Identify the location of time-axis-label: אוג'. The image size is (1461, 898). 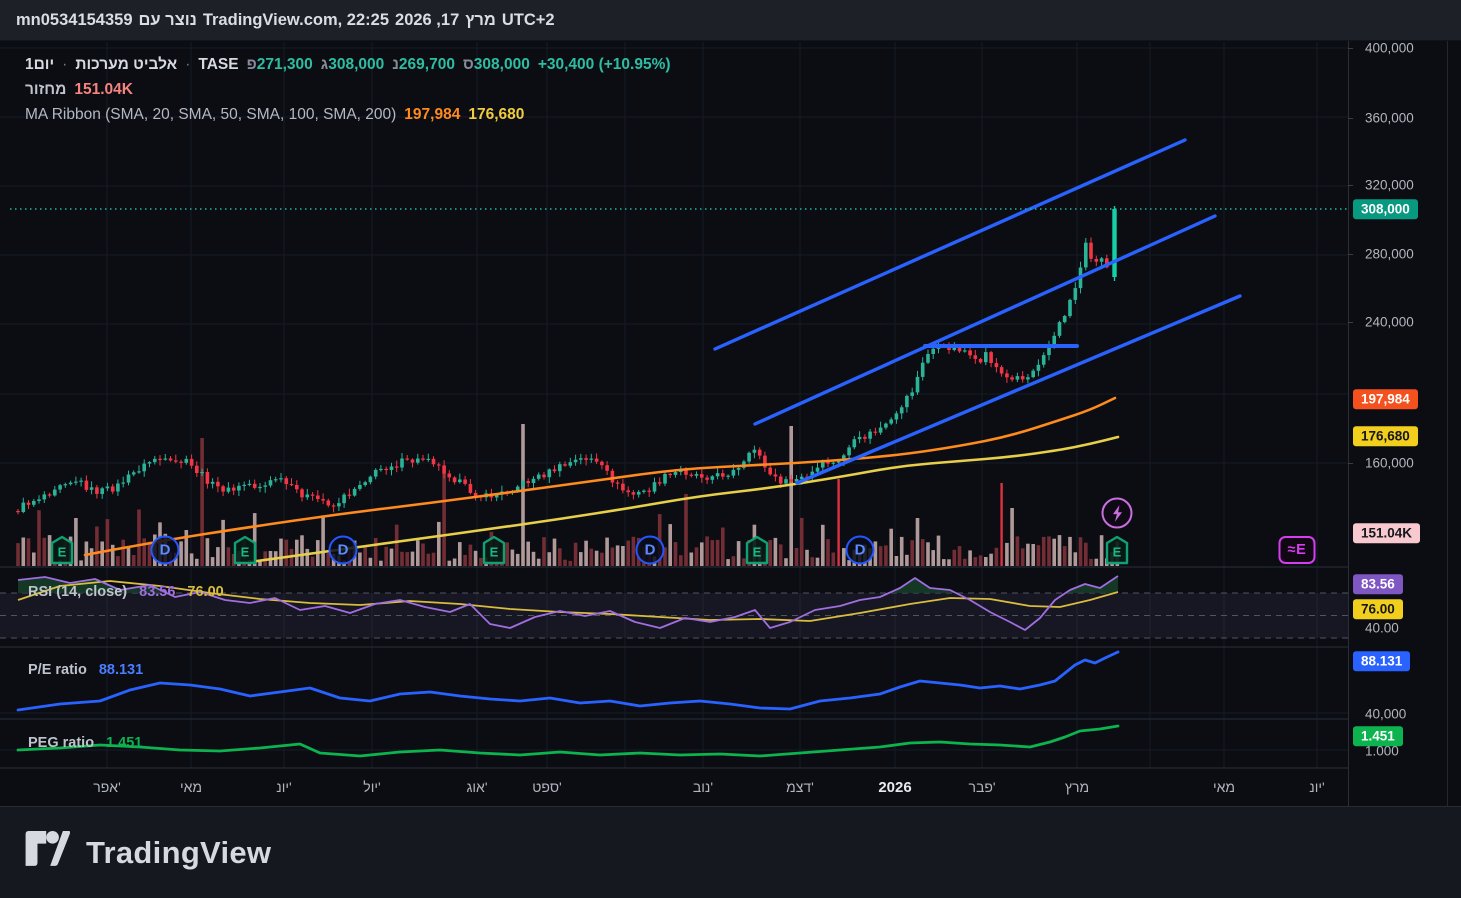
(477, 787).